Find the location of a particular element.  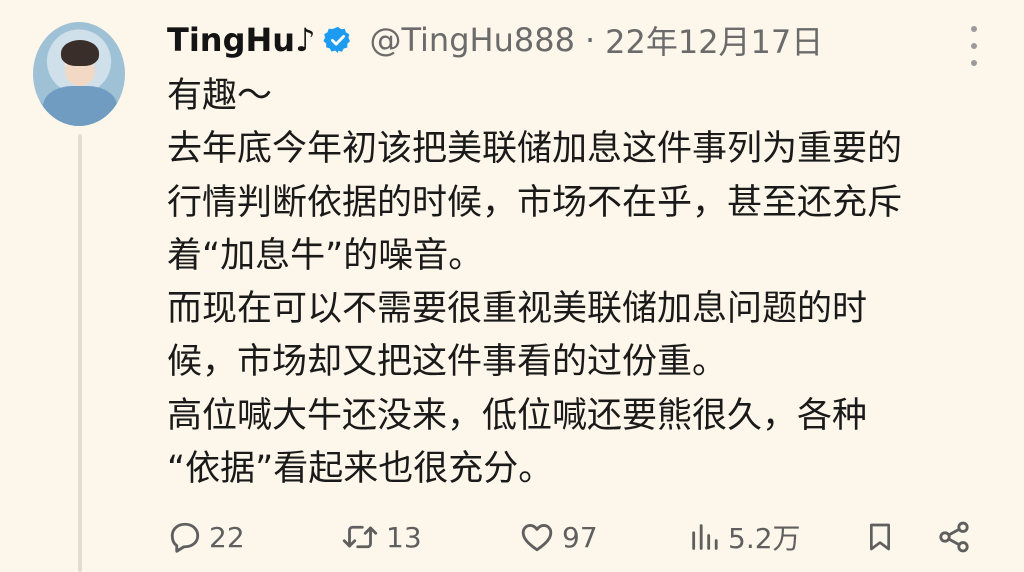

bookmark-icon is located at coordinates (880, 537).